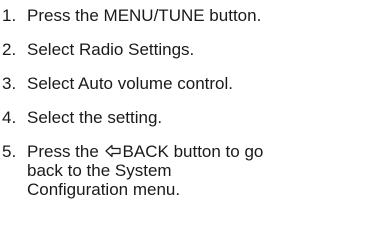 This screenshot has height=242, width=388. I want to click on step-number: 2., so click(9, 49).